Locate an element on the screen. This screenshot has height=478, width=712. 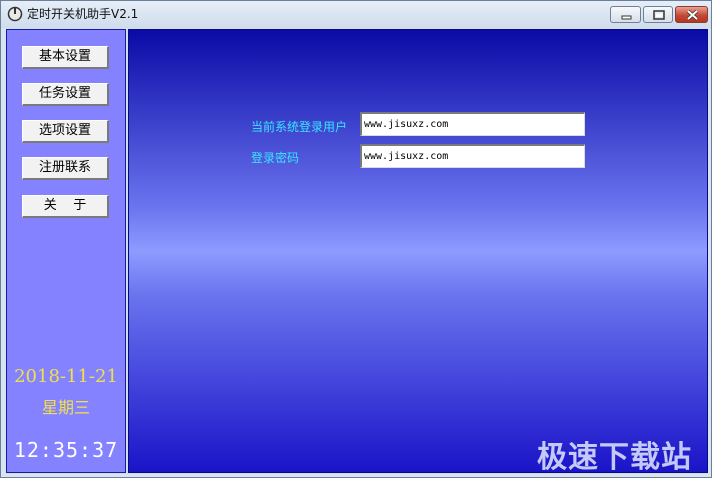
current-date: 2018-11-21 is located at coordinates (66, 376).